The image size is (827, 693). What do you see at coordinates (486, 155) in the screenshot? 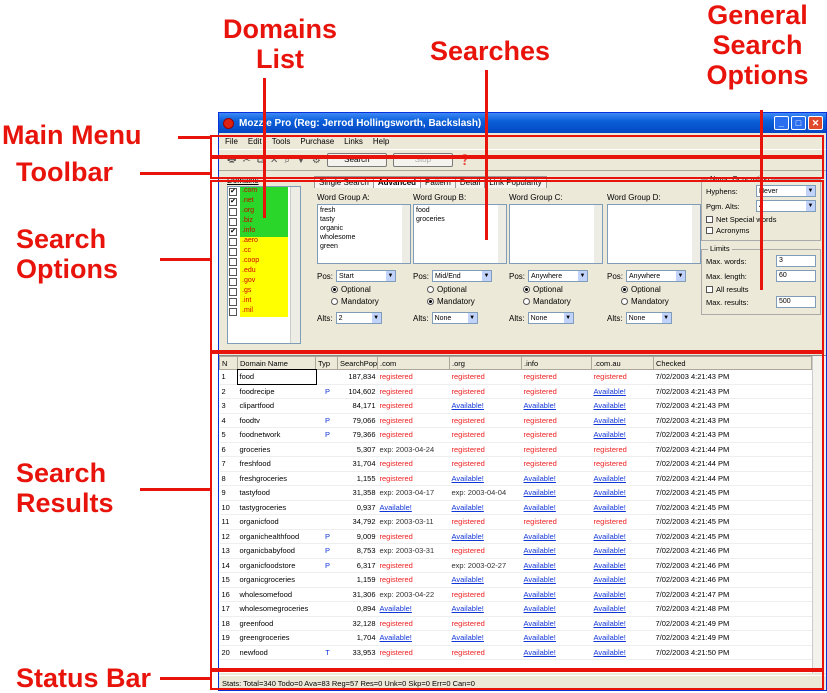
I see `pointer-searches` at bounding box center [486, 155].